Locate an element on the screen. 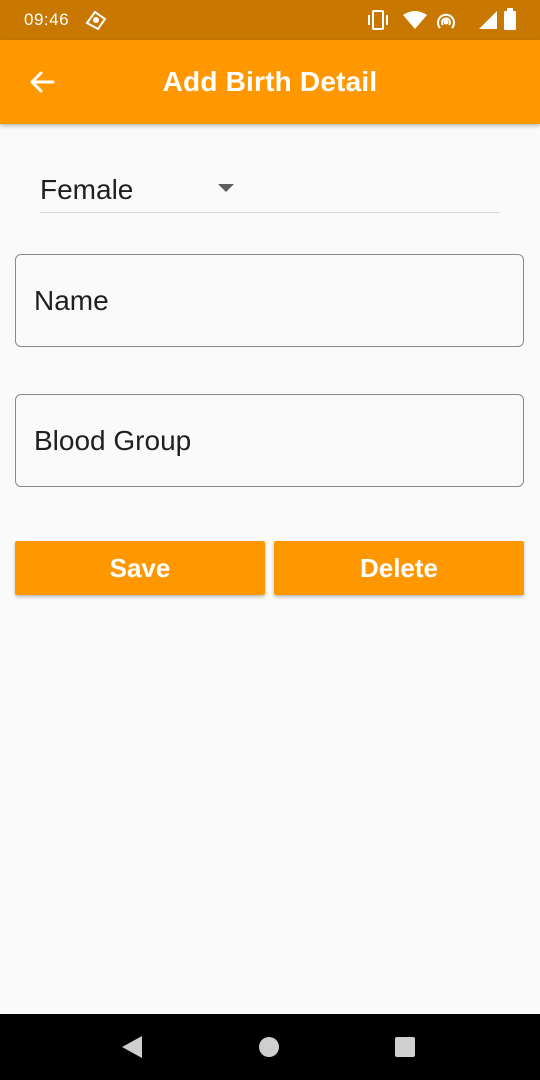  back-triangle-icon is located at coordinates (132, 1050).